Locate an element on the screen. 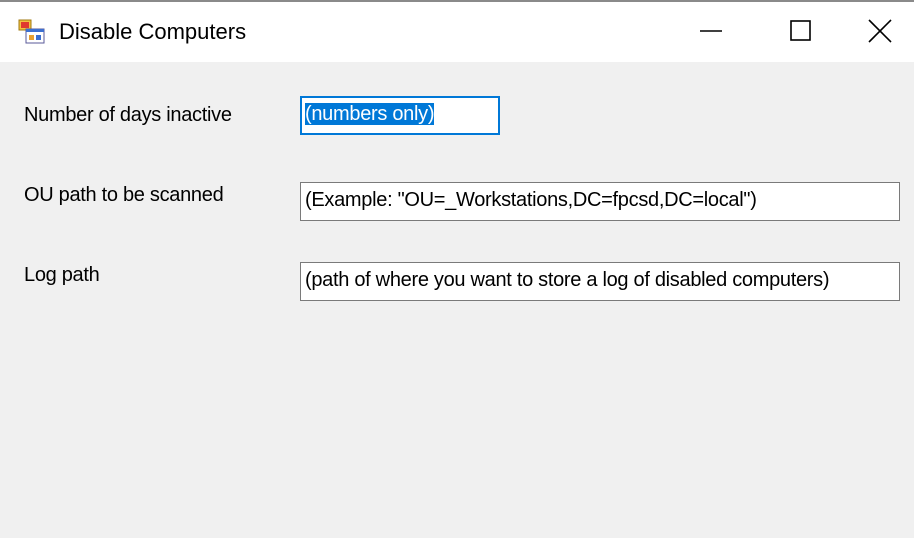 Image resolution: width=914 pixels, height=538 pixels. form-app-icon is located at coordinates (31, 31).